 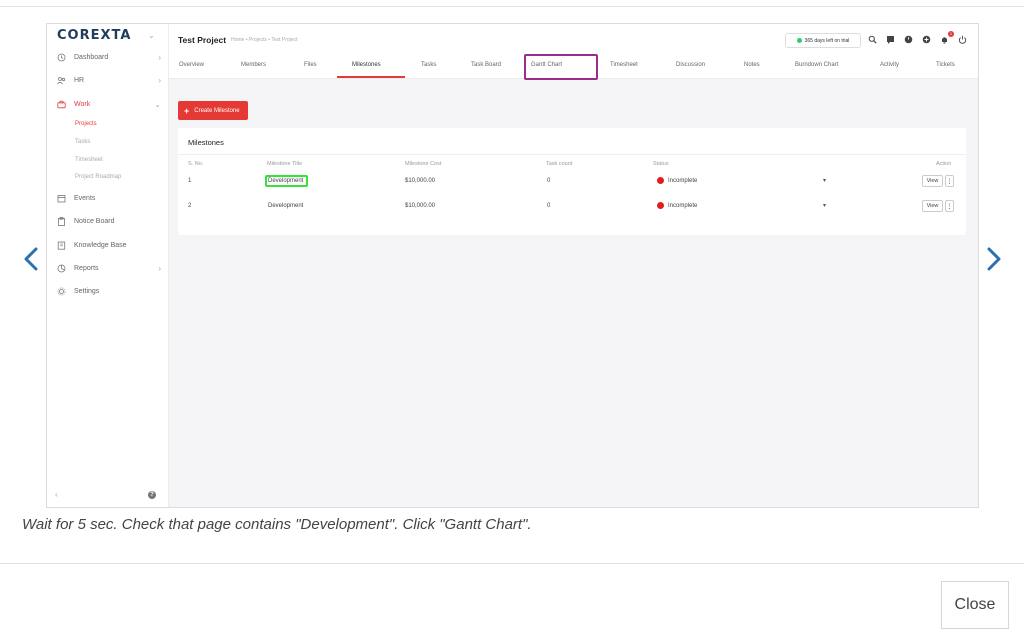 What do you see at coordinates (816, 65) in the screenshot?
I see `tab-burndown-chart: Burndown Chart` at bounding box center [816, 65].